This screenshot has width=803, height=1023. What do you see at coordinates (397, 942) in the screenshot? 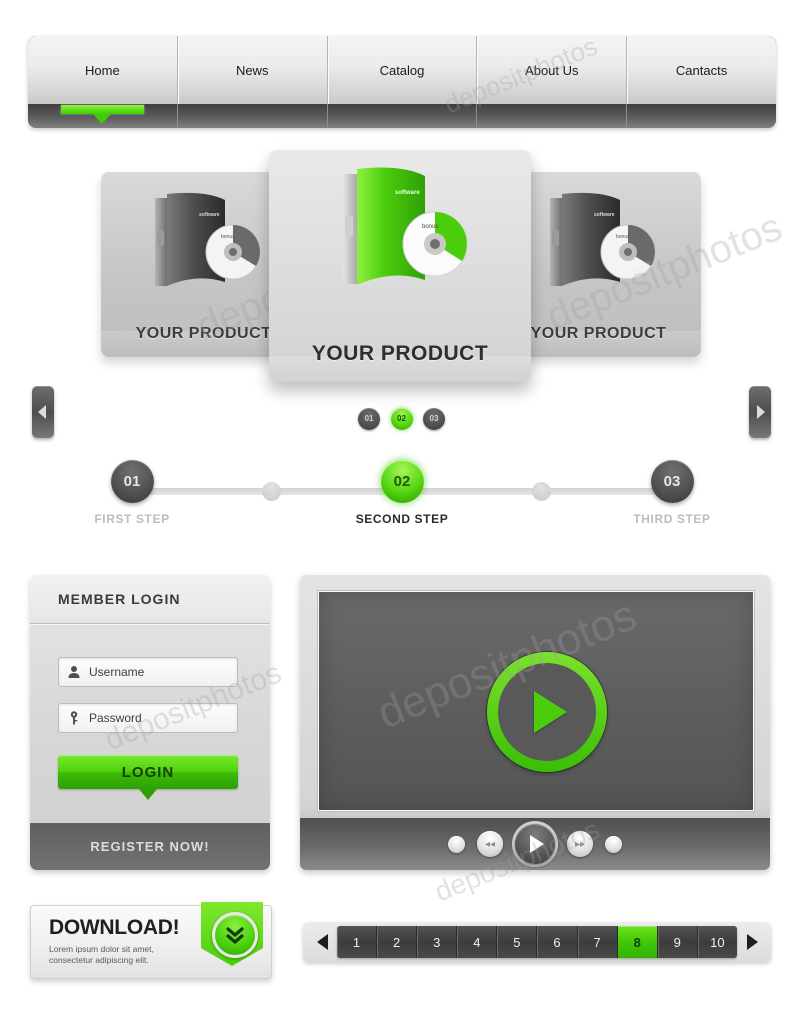
I see `pagination-page: 2` at bounding box center [397, 942].